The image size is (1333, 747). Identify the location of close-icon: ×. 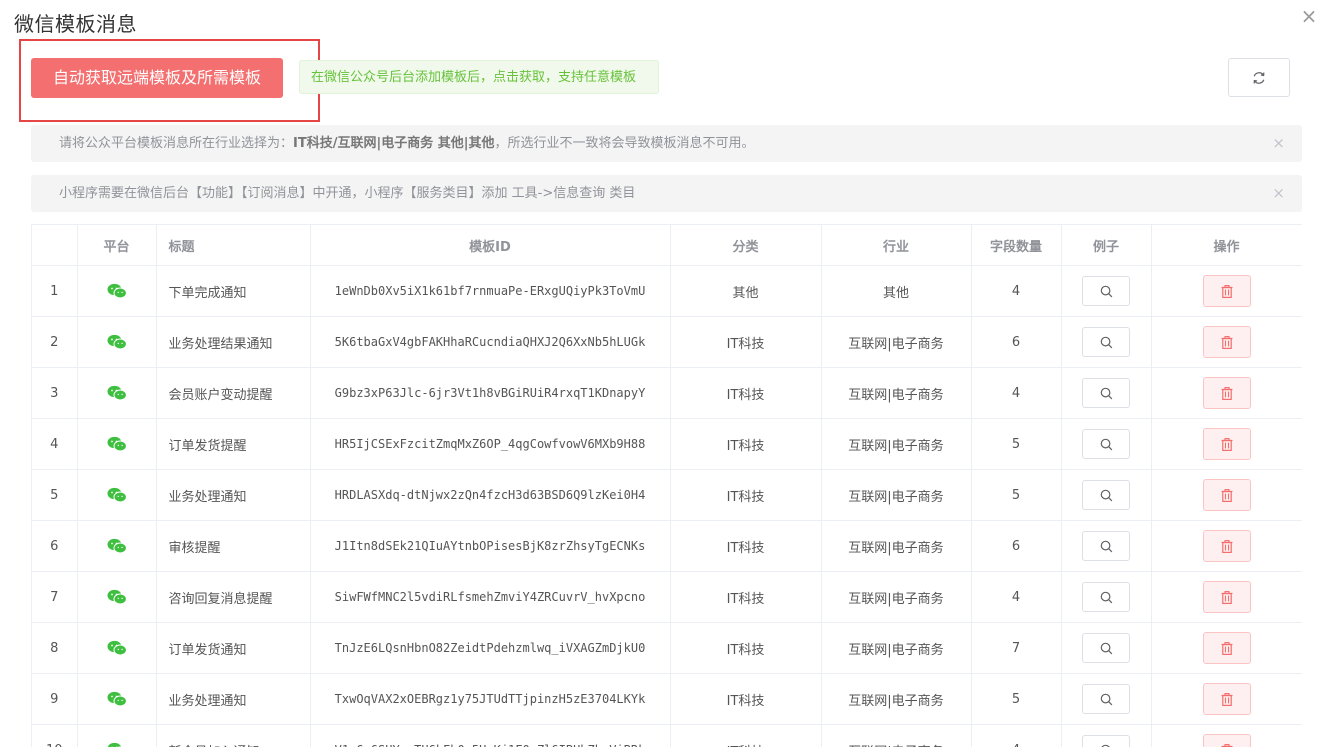
(1309, 16).